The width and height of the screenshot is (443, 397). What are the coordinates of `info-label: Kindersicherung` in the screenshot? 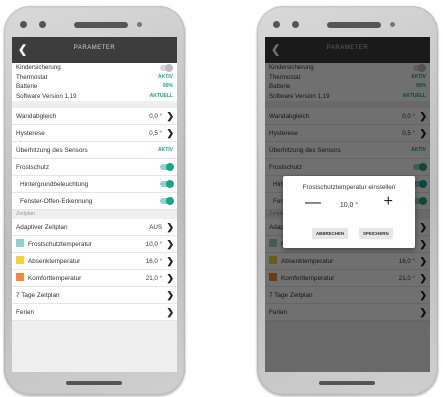 It's located at (38, 67).